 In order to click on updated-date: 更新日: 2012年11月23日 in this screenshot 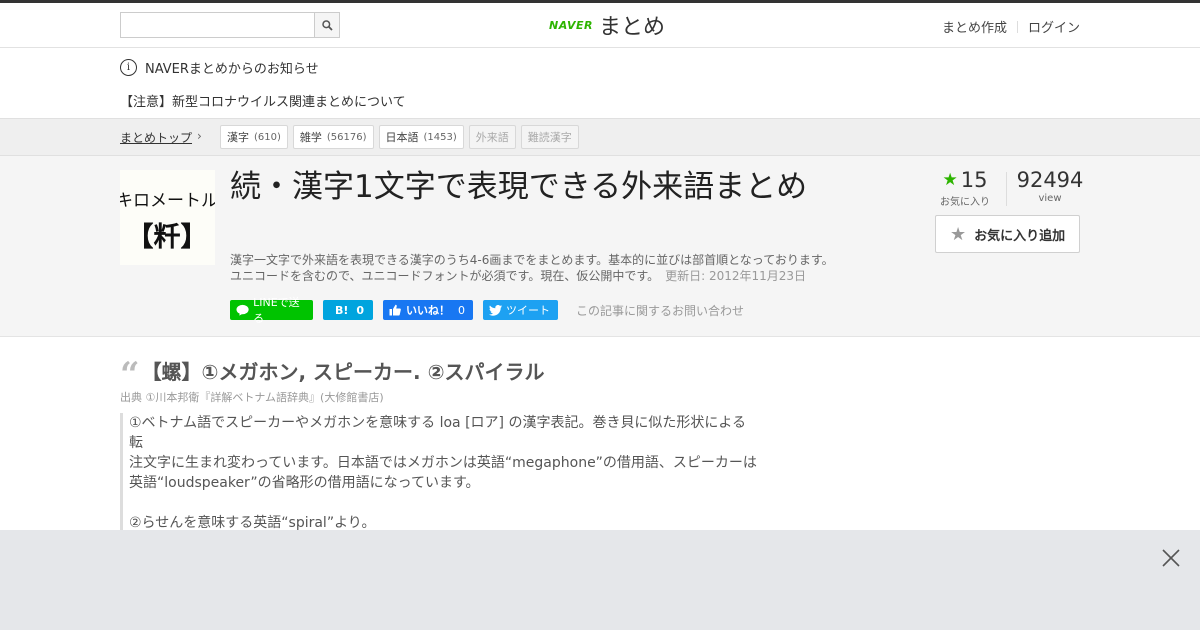, I will do `click(736, 276)`.